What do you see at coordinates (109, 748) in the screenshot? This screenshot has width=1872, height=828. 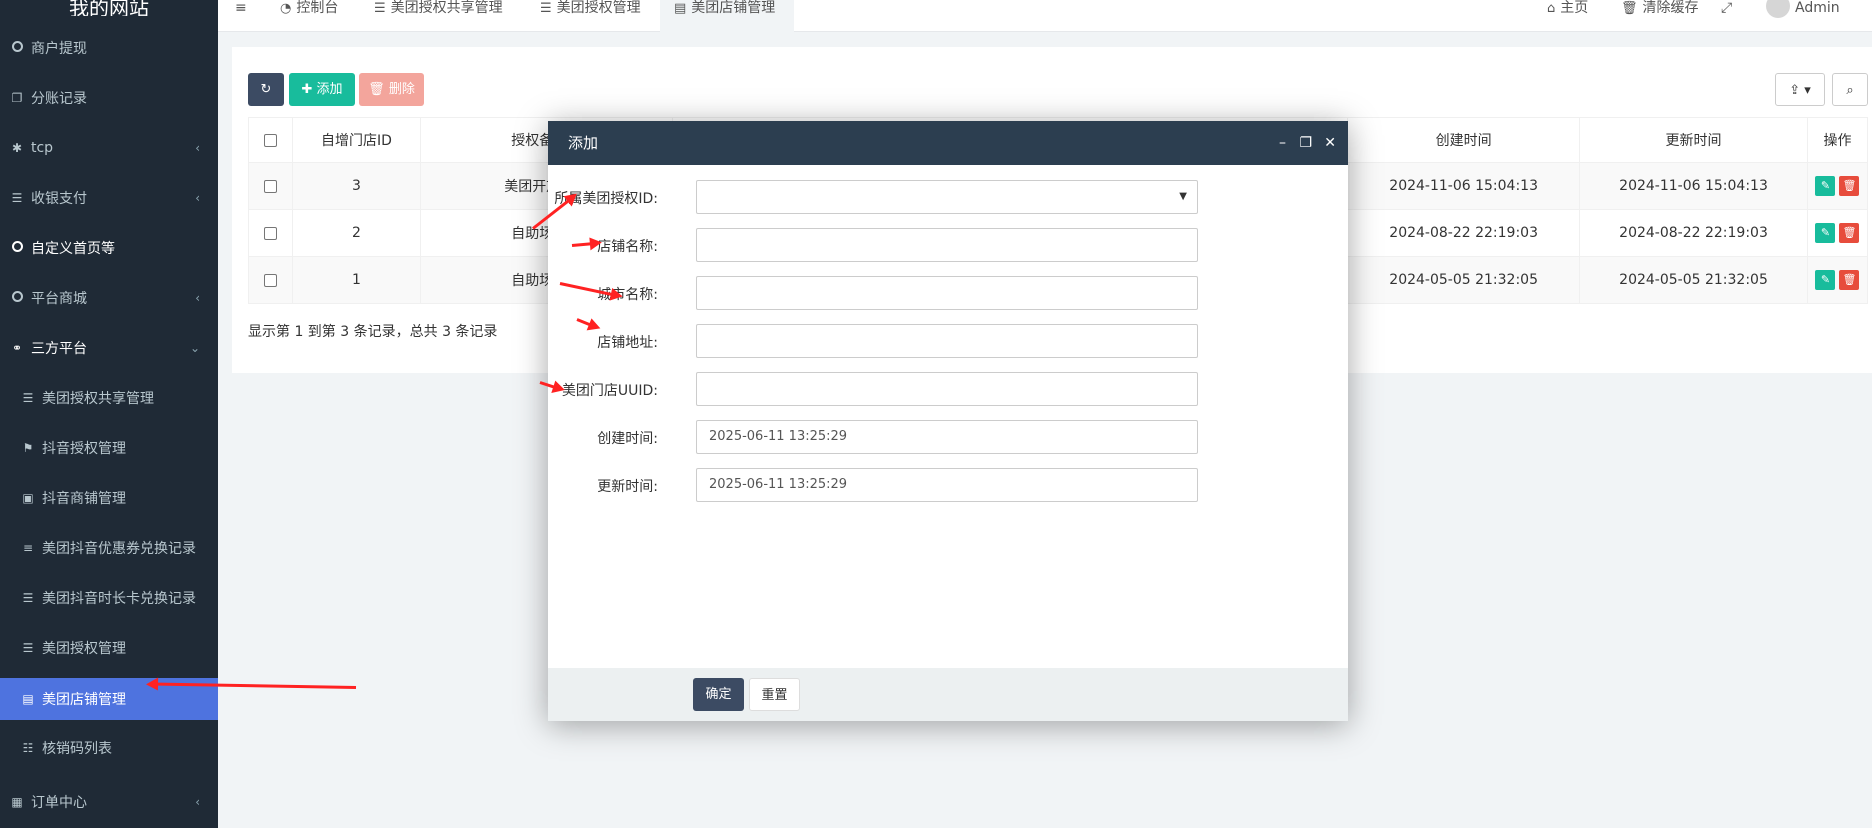 I see `sidebar-item-verify-codes: ☷ 核销码列表` at bounding box center [109, 748].